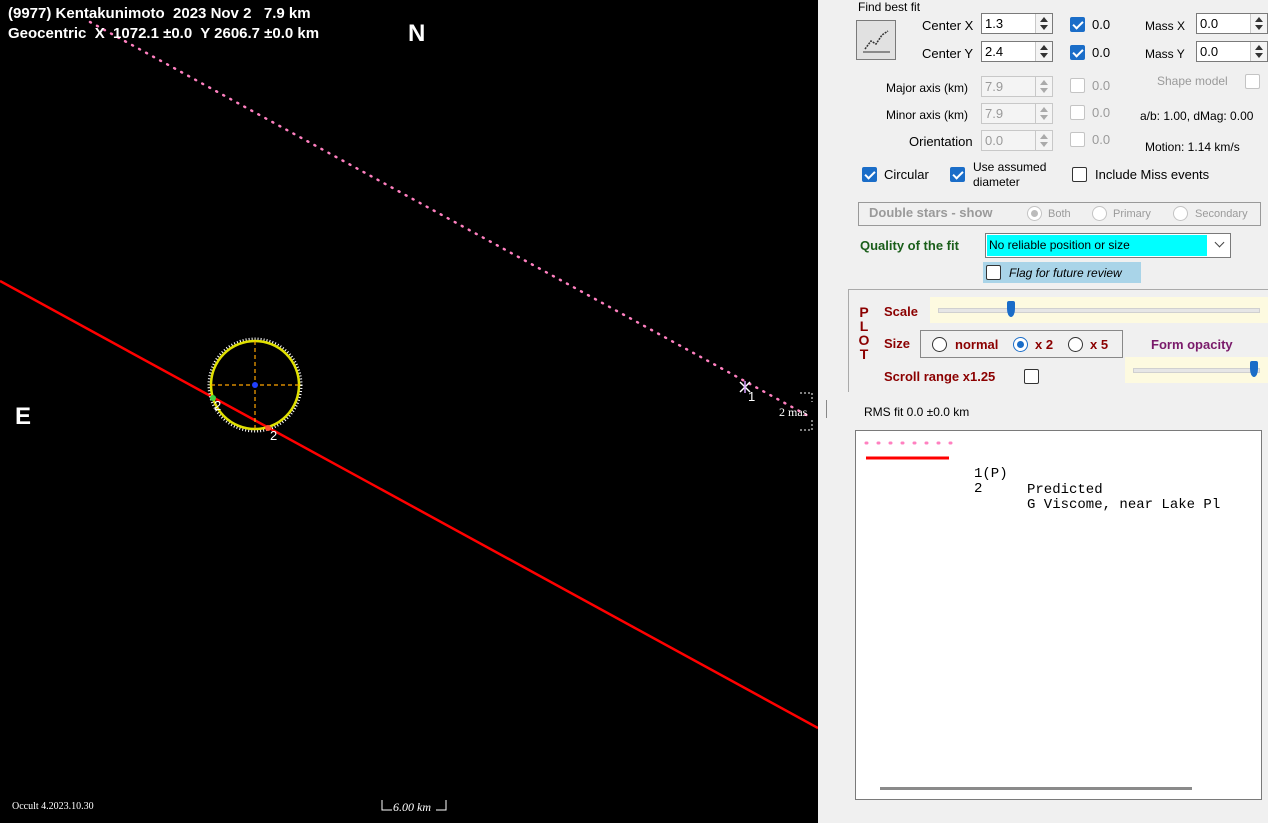 The image size is (1268, 823). Describe the element at coordinates (1101, 52) in the screenshot. I see `center-y-fit-label: 0.0` at that location.